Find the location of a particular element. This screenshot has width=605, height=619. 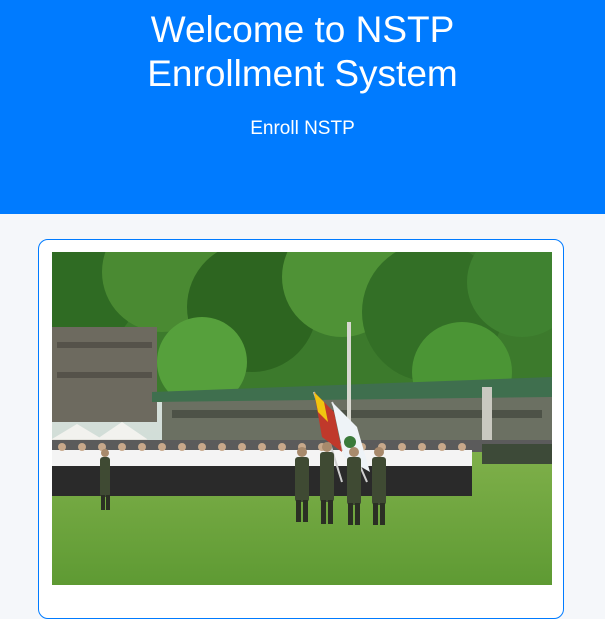

title-line-1: Welcome to NSTP is located at coordinates (302, 29).